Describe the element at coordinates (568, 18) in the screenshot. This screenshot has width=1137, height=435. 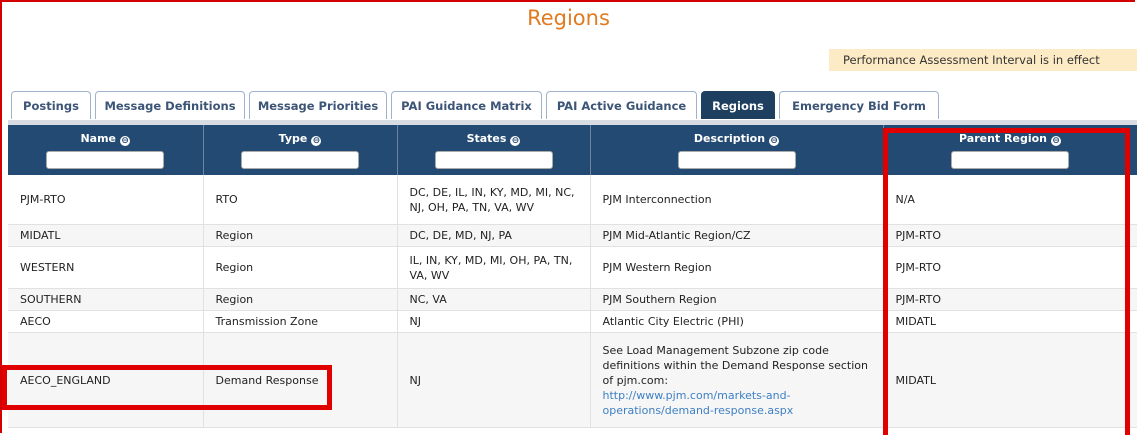
I see `page-title: Regions` at that location.